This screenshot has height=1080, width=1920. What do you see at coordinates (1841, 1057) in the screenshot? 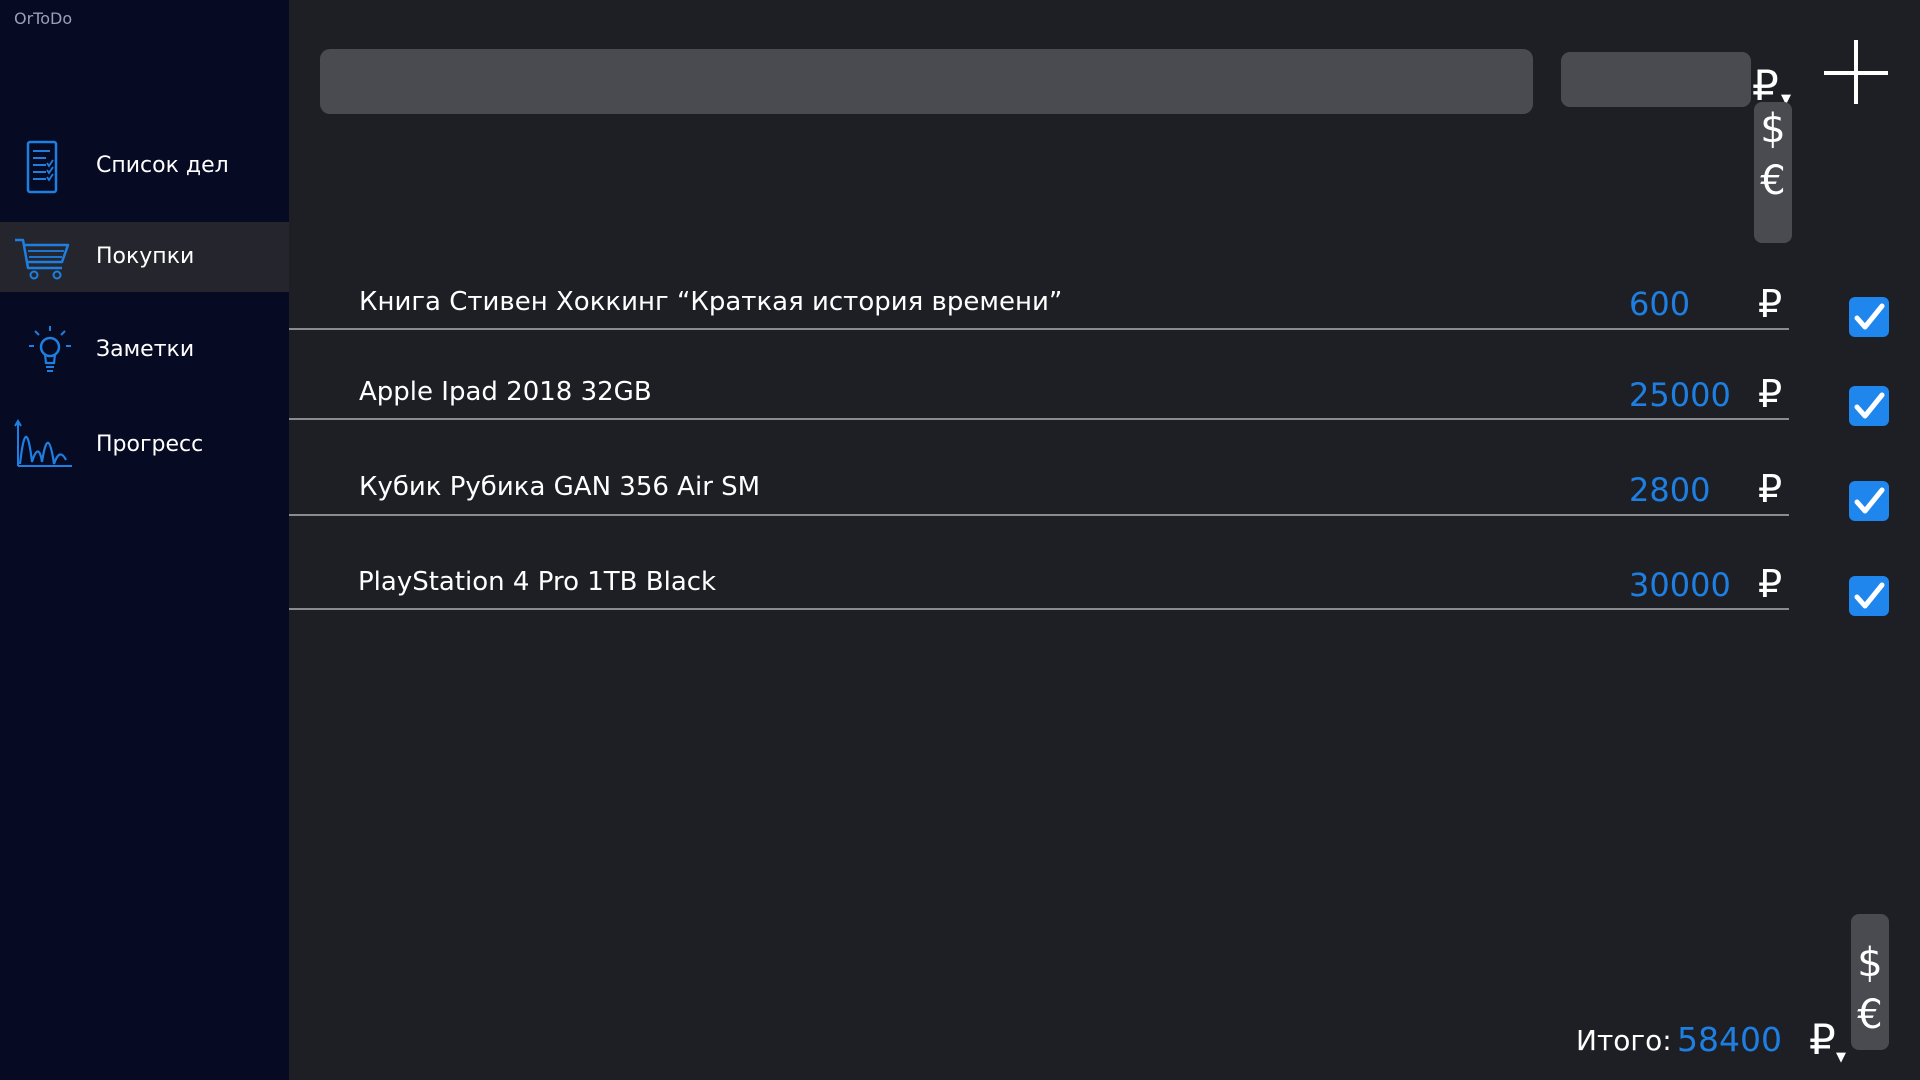
I see `chevron-down-icon: ▼` at bounding box center [1841, 1057].